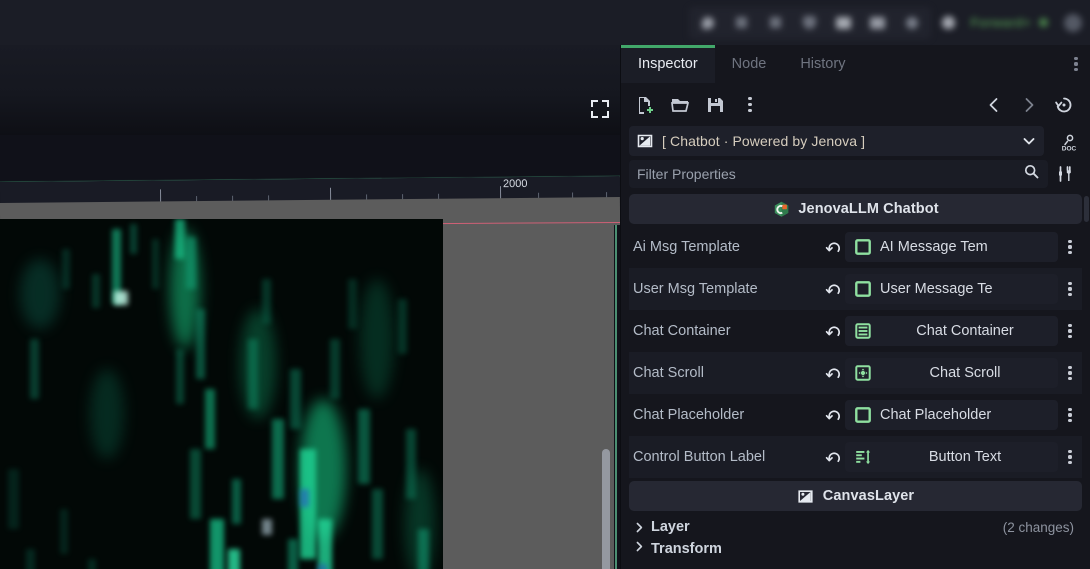  Describe the element at coordinates (1001, 22) in the screenshot. I see `renderer-selector: Forward+` at that location.